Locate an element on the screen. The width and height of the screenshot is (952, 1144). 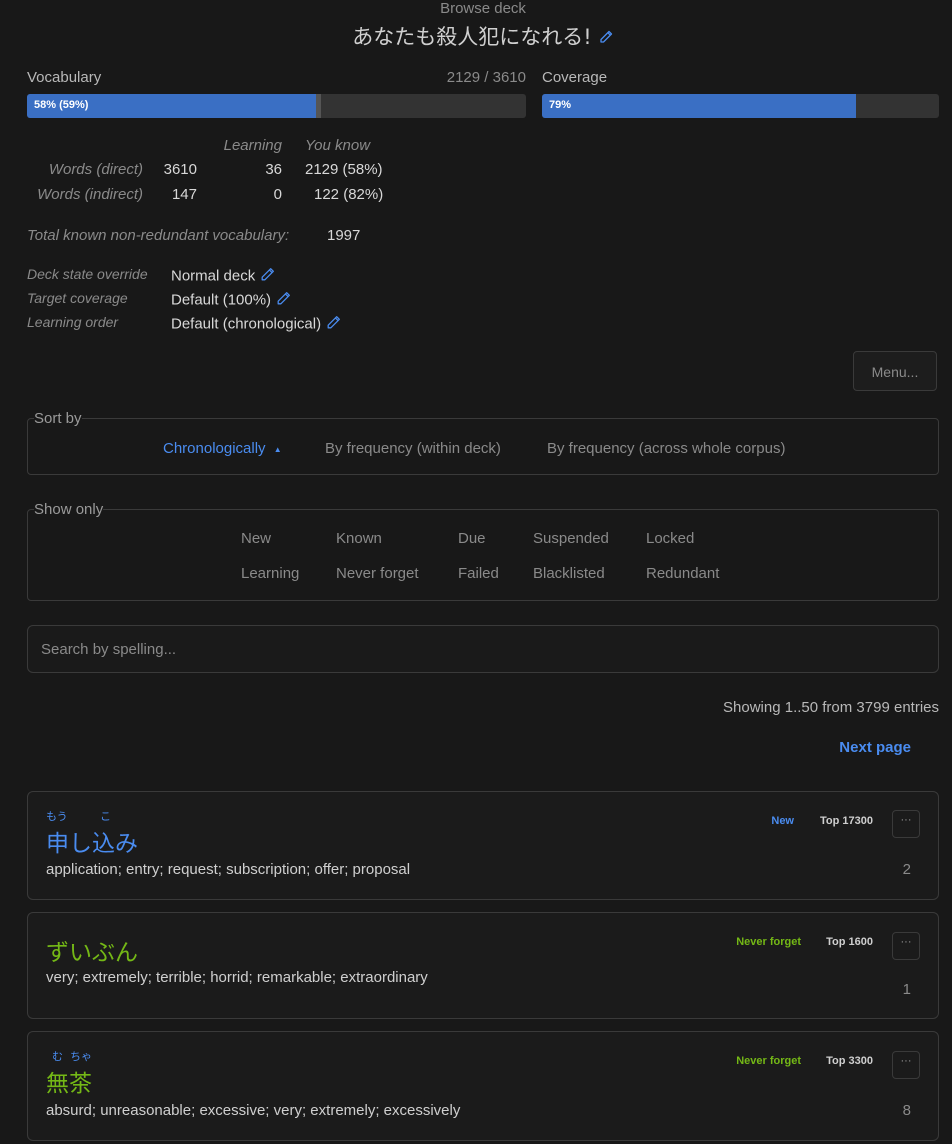
target-coverage-value: Default (100%) is located at coordinates (231, 300).